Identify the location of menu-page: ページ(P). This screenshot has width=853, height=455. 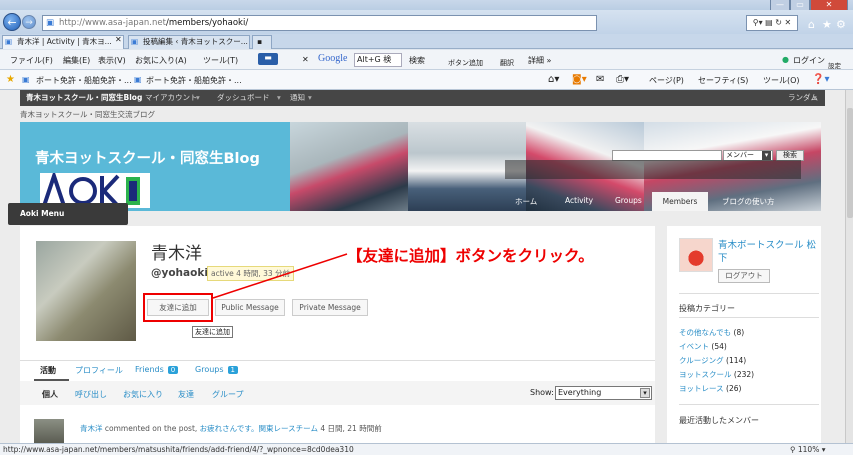
(666, 80).